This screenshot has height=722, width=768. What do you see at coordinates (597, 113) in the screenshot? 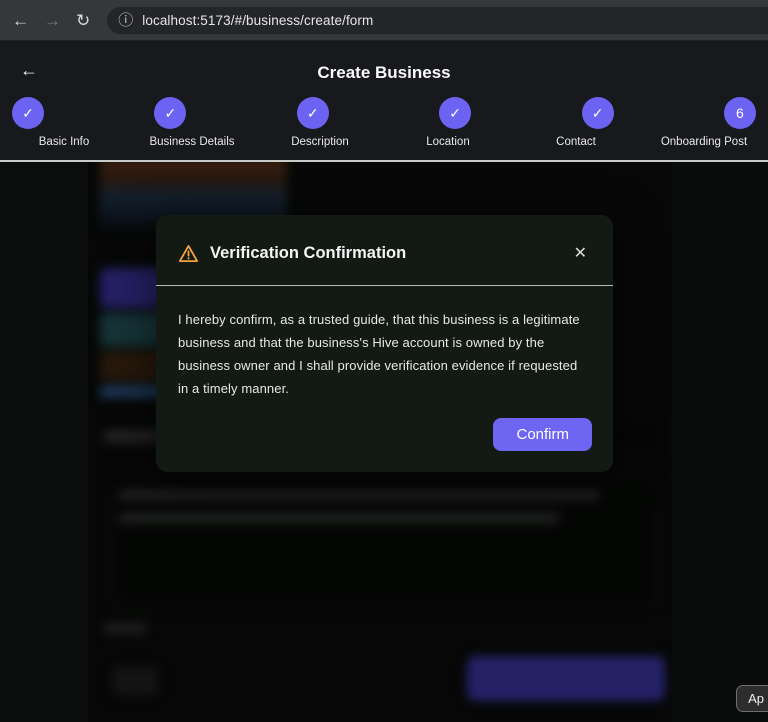
I see `step-circle-contact: ✓` at bounding box center [597, 113].